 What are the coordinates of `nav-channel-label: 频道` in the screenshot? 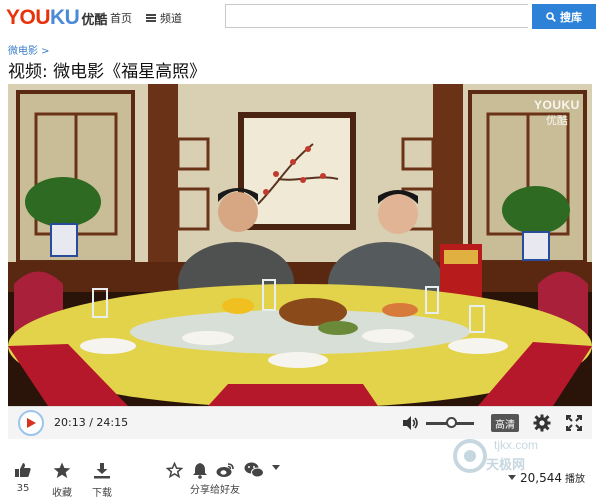 It's located at (171, 18).